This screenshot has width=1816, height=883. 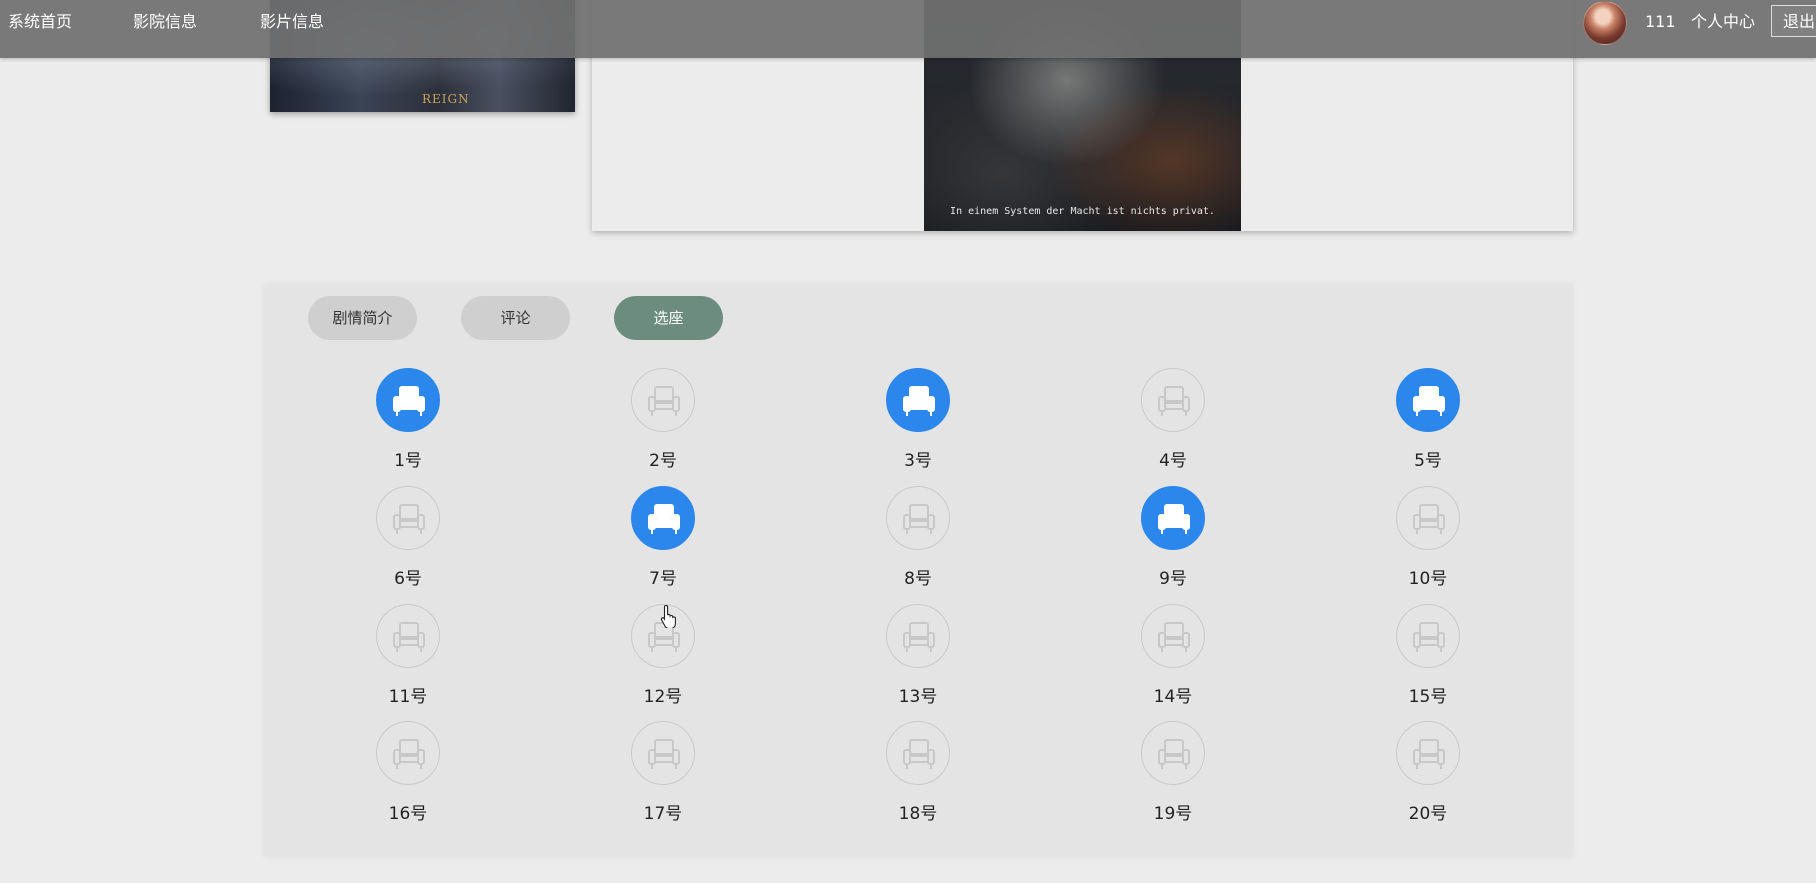 What do you see at coordinates (663, 814) in the screenshot?
I see `seat-label: 17号` at bounding box center [663, 814].